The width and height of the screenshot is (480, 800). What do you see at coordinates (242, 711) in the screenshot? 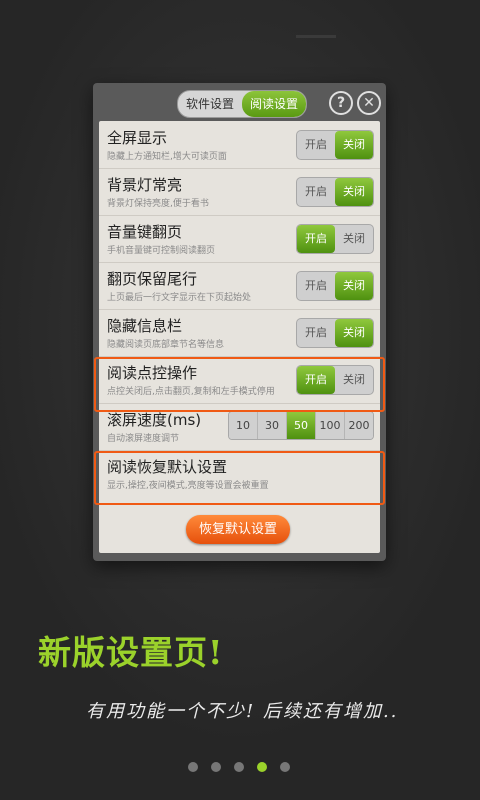
I see `tagline: 有用功能一个不少! 后续还有增加..` at bounding box center [242, 711].